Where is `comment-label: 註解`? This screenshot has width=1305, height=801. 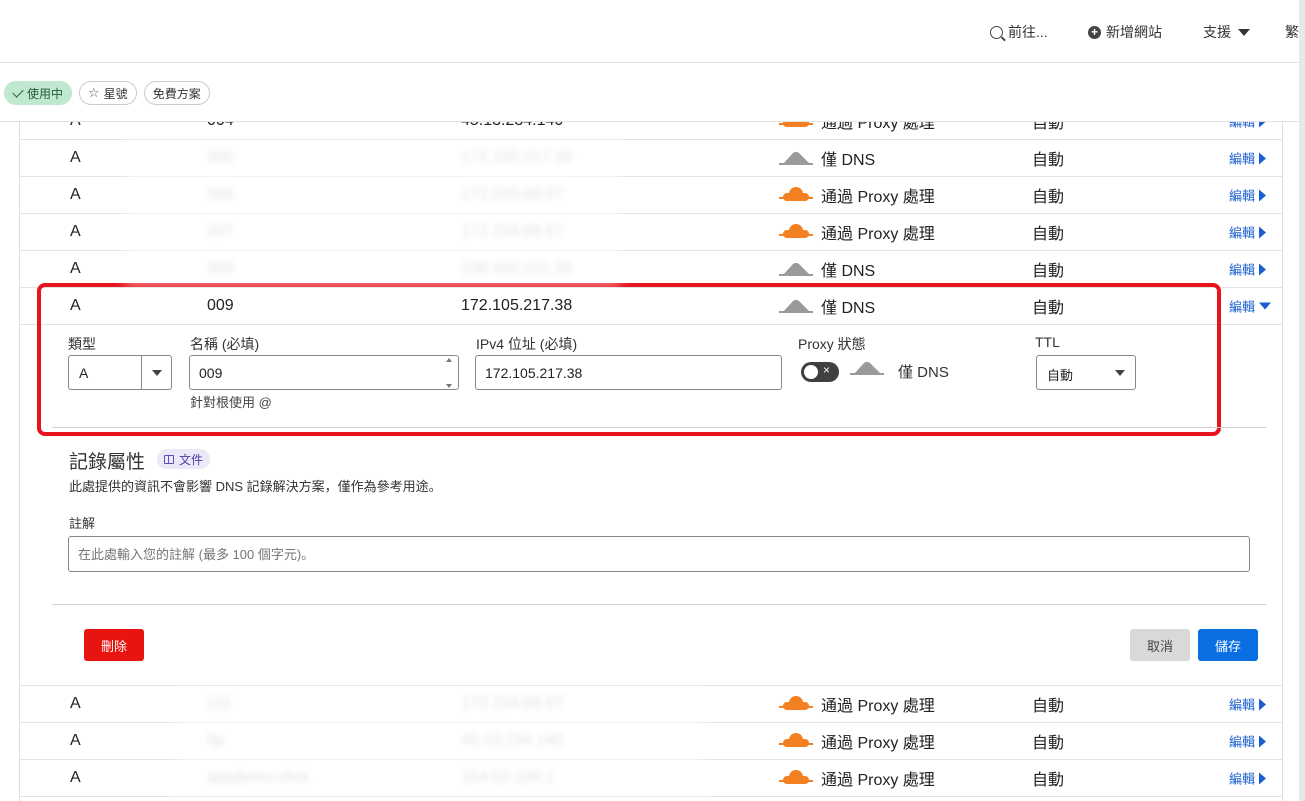
comment-label: 註解 is located at coordinates (82, 523).